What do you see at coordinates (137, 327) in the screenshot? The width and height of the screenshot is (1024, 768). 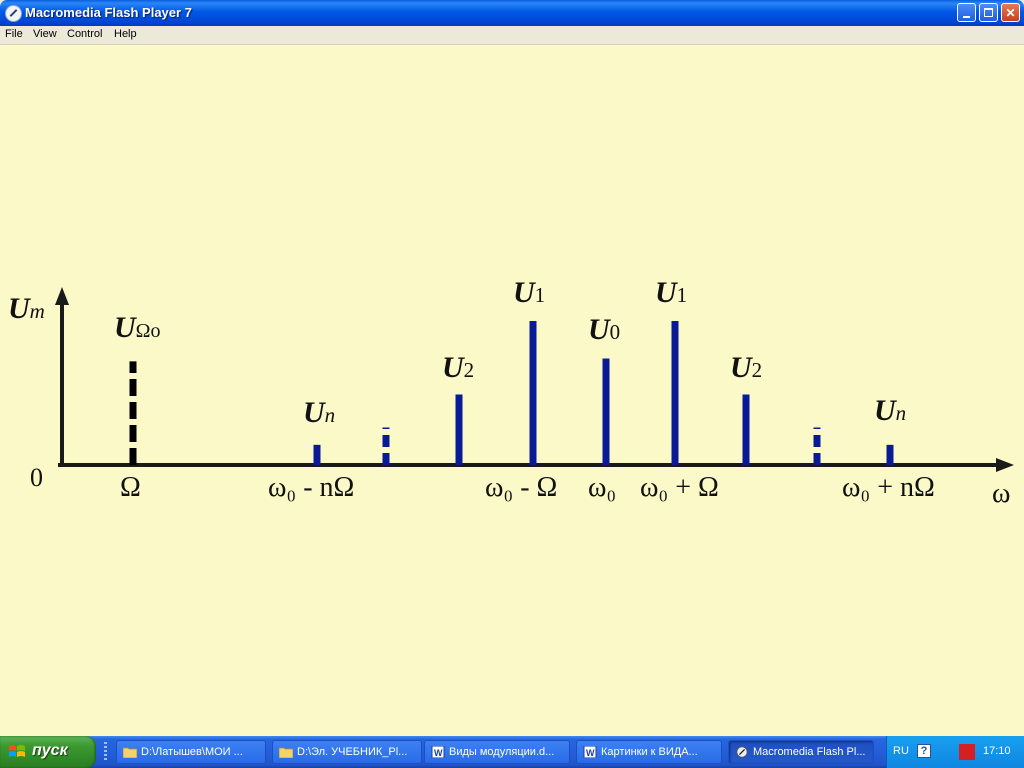 I see `label-u-omega: UΩo` at bounding box center [137, 327].